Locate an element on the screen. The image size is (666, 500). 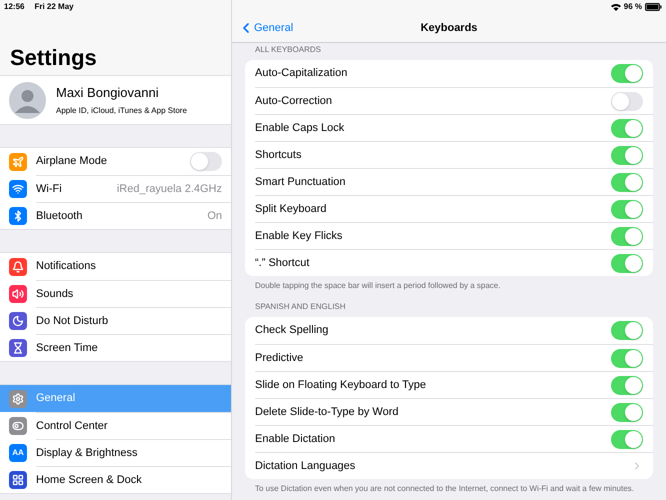
profile-card: Maxi Bongiovanni Apple ID, iCloud, iTunes & App Store is located at coordinates (115, 100).